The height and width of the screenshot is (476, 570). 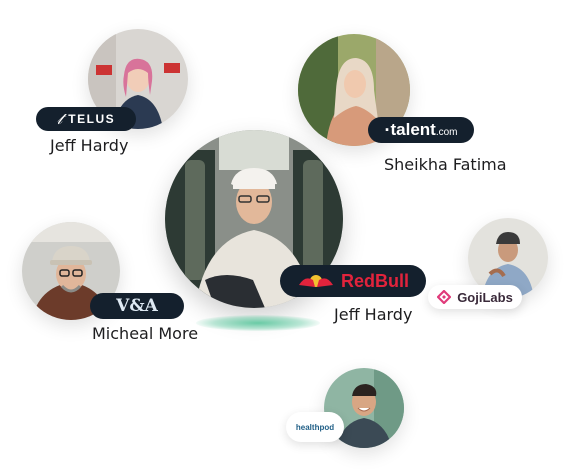 I want to click on redbull-badge: RedBull, so click(x=353, y=281).